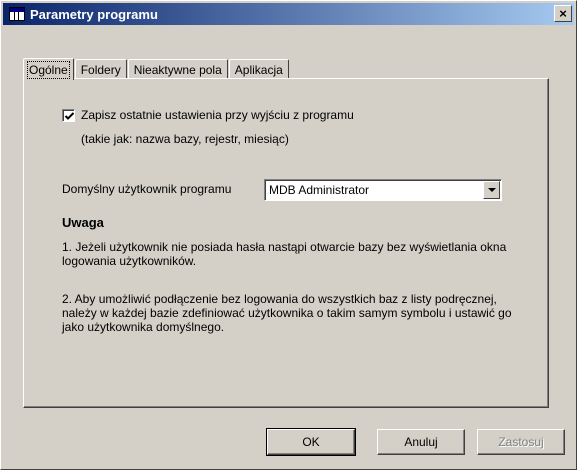 The height and width of the screenshot is (470, 577). I want to click on tab-application: Aplikacja, so click(258, 69).